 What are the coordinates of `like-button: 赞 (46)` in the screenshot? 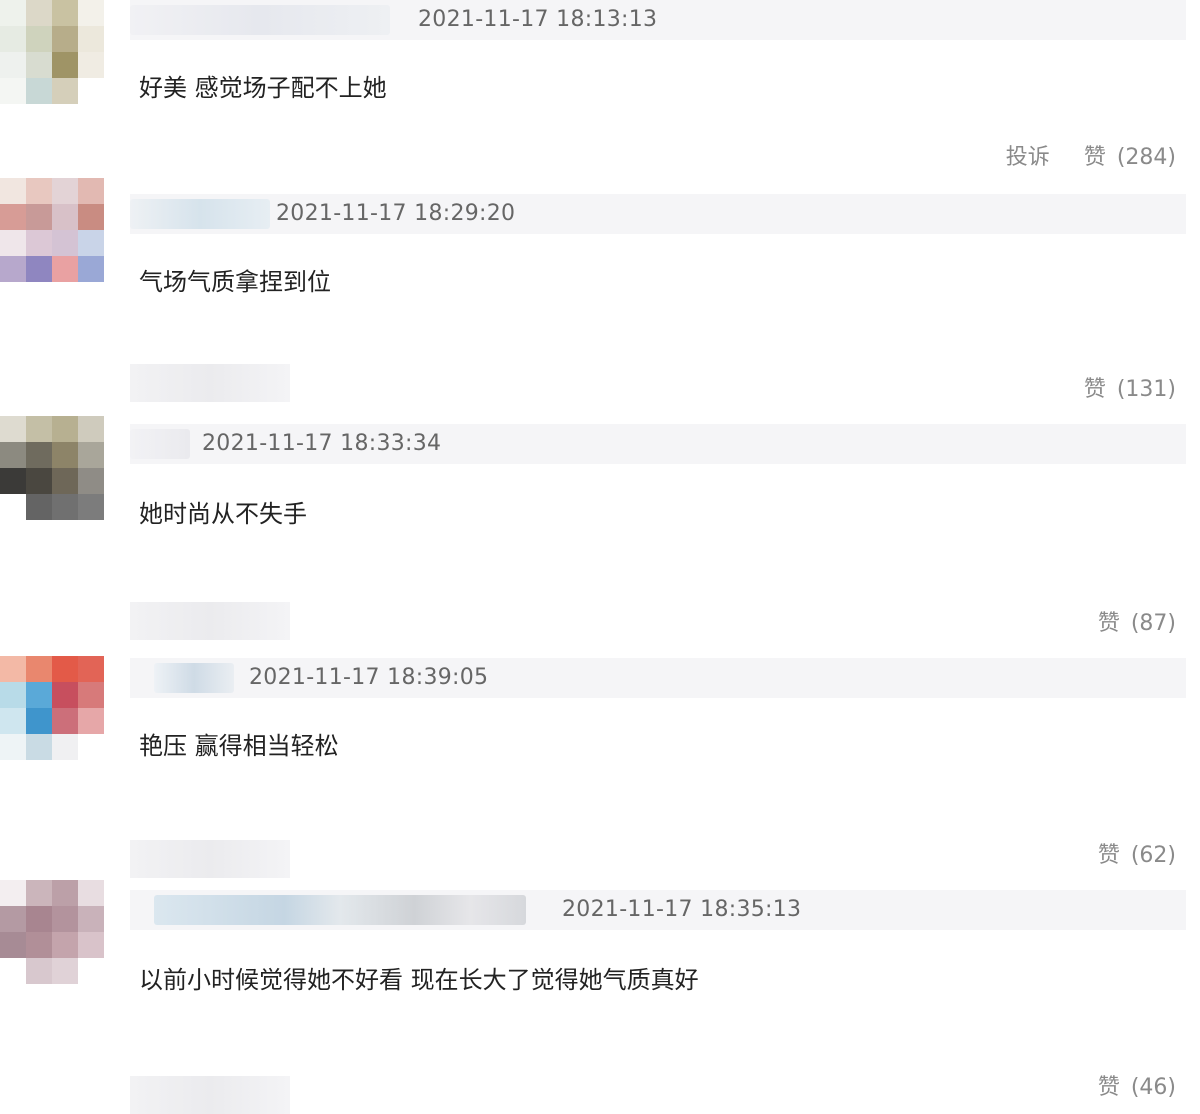 It's located at (1137, 1087).